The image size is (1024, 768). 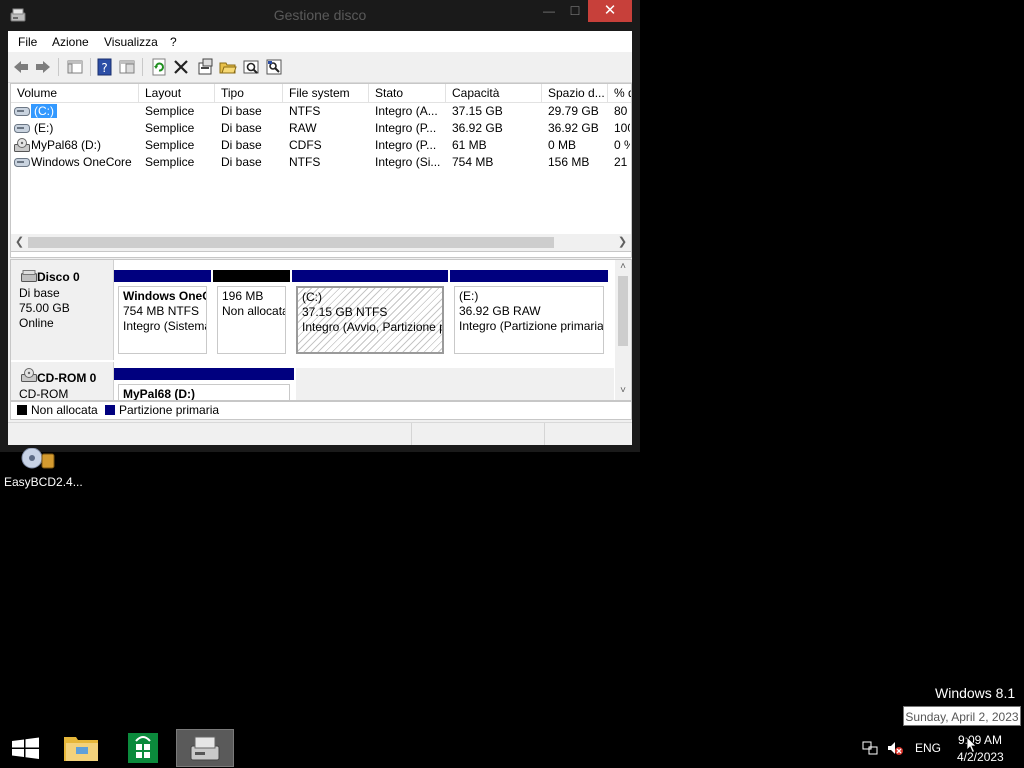 What do you see at coordinates (29, 276) in the screenshot?
I see `hard-disk-icon` at bounding box center [29, 276].